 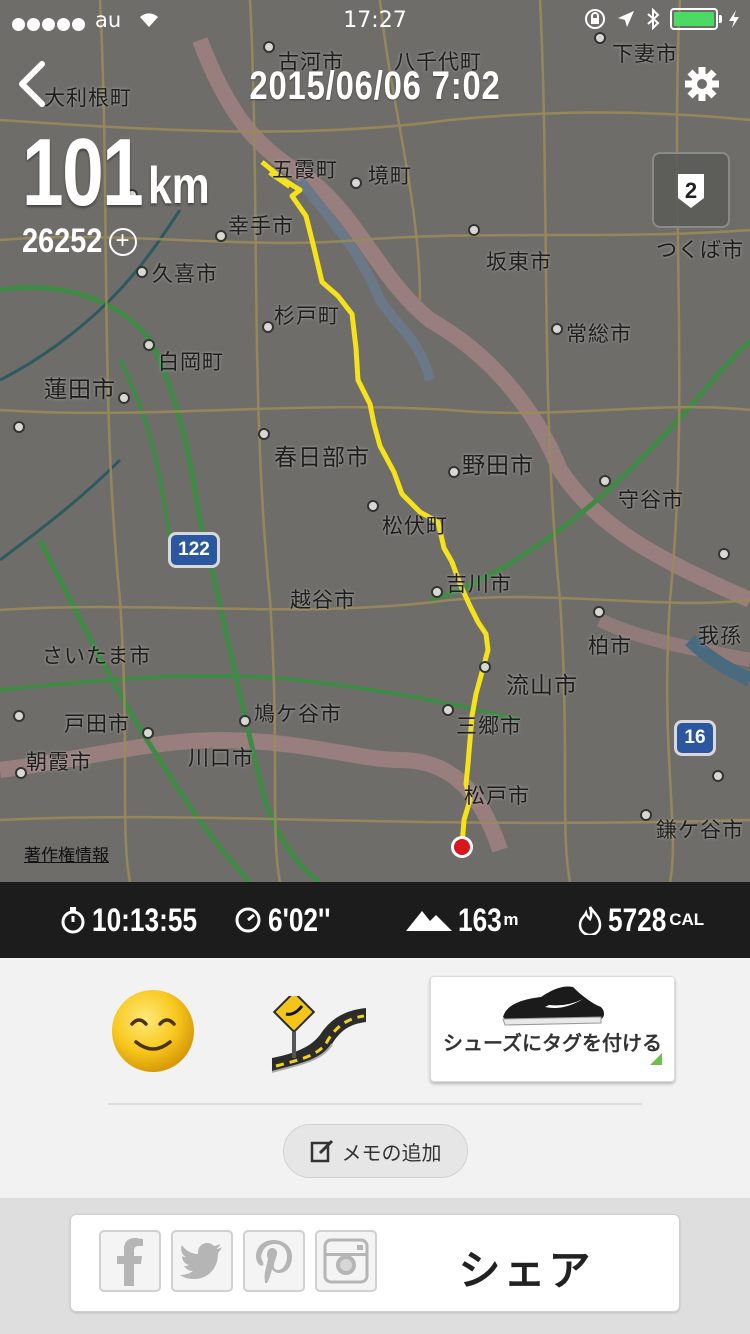 I want to click on share-card: シェア, so click(x=375, y=1263).